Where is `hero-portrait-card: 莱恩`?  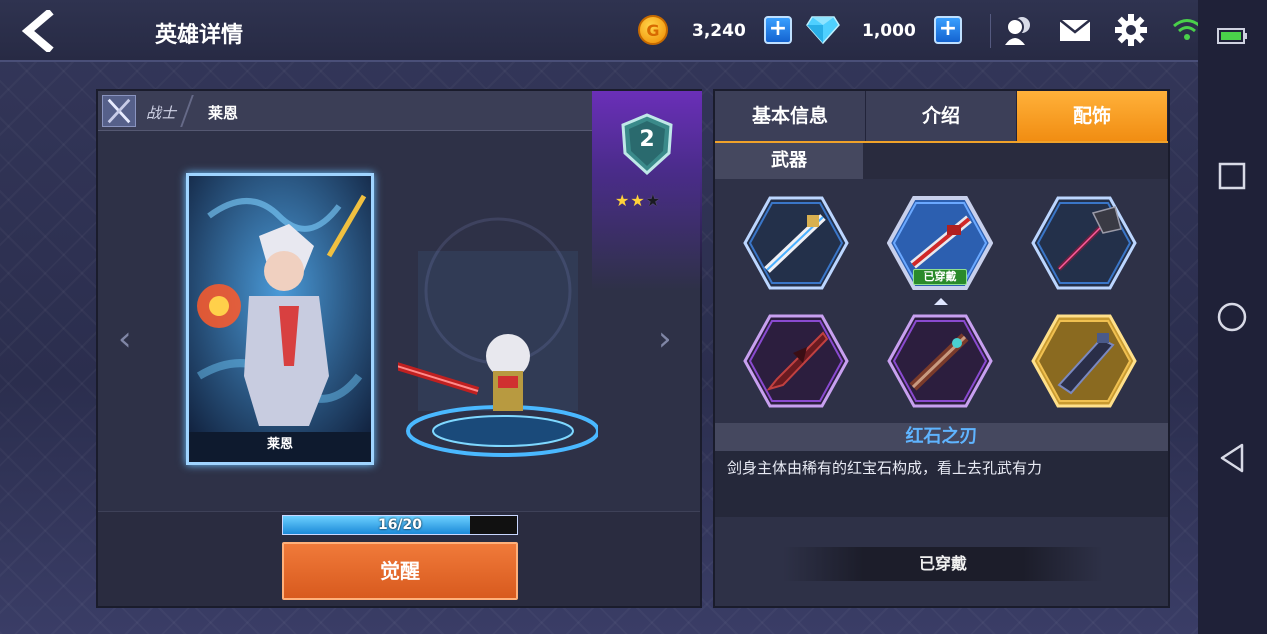 hero-portrait-card: 莱恩 is located at coordinates (280, 319).